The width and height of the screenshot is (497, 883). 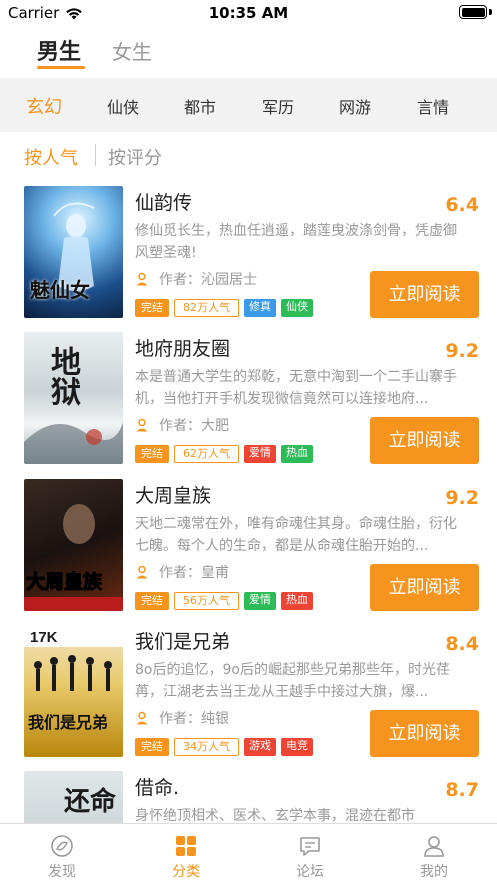 What do you see at coordinates (62, 872) in the screenshot?
I see `tab-label: 发现` at bounding box center [62, 872].